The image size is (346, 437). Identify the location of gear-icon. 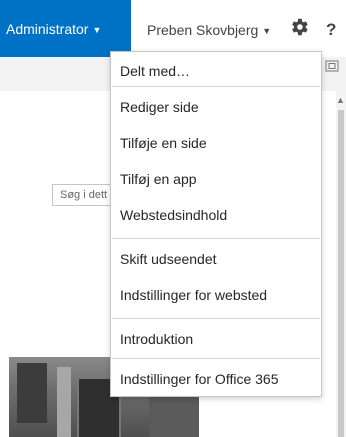
(299, 27).